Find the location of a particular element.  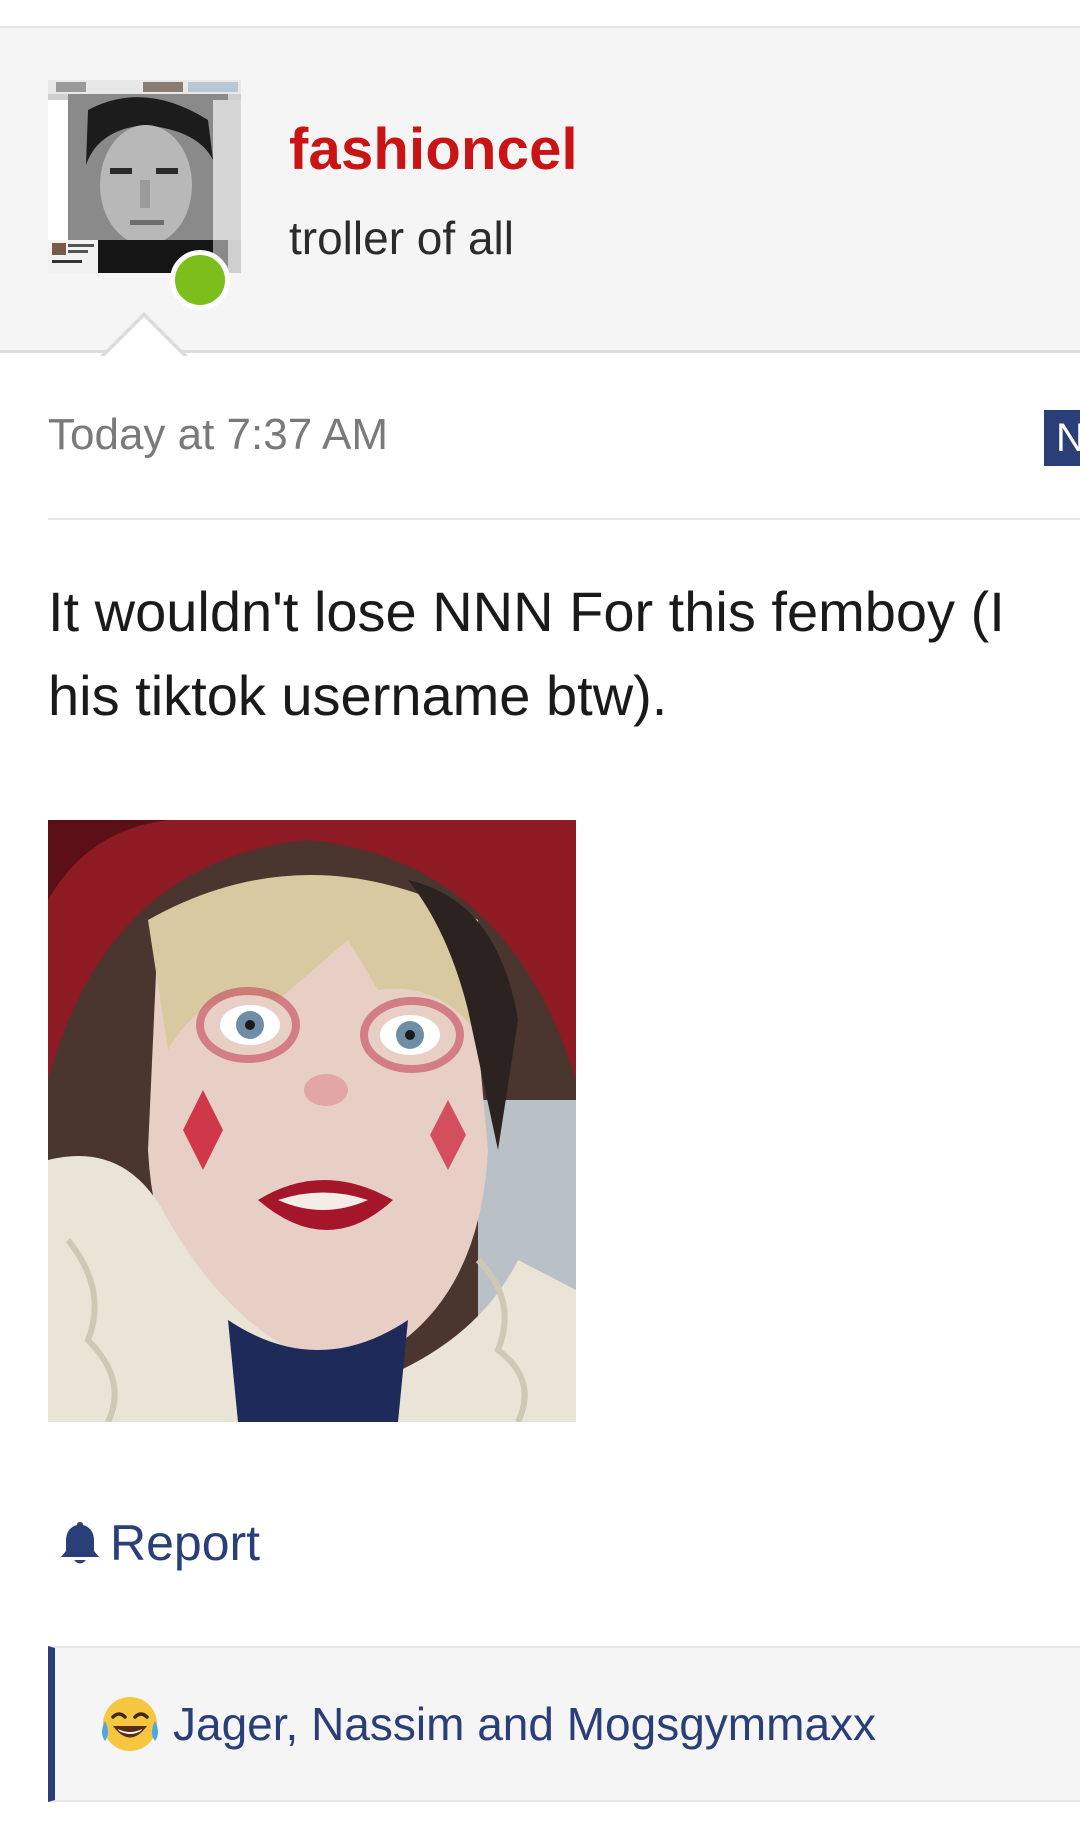

post-timestamp: Today at 7:37 AM is located at coordinates (218, 435).